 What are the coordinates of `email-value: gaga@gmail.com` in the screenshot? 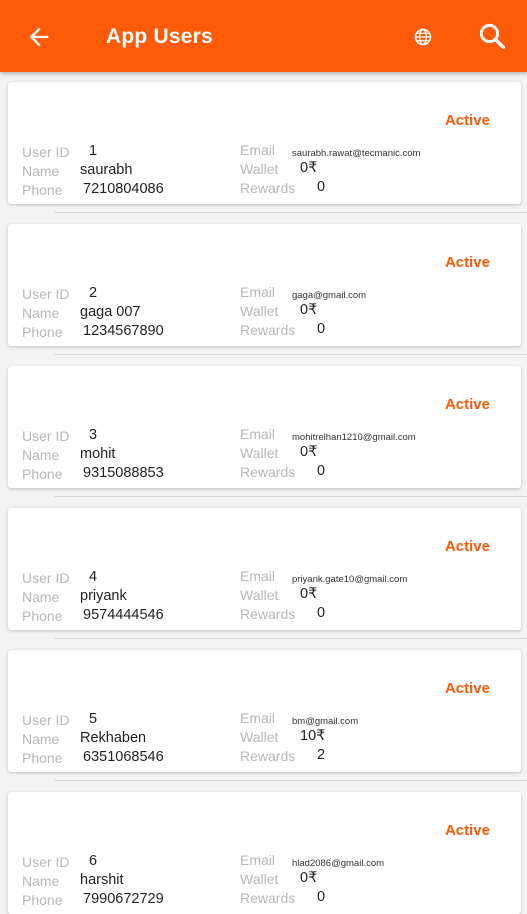 It's located at (329, 295).